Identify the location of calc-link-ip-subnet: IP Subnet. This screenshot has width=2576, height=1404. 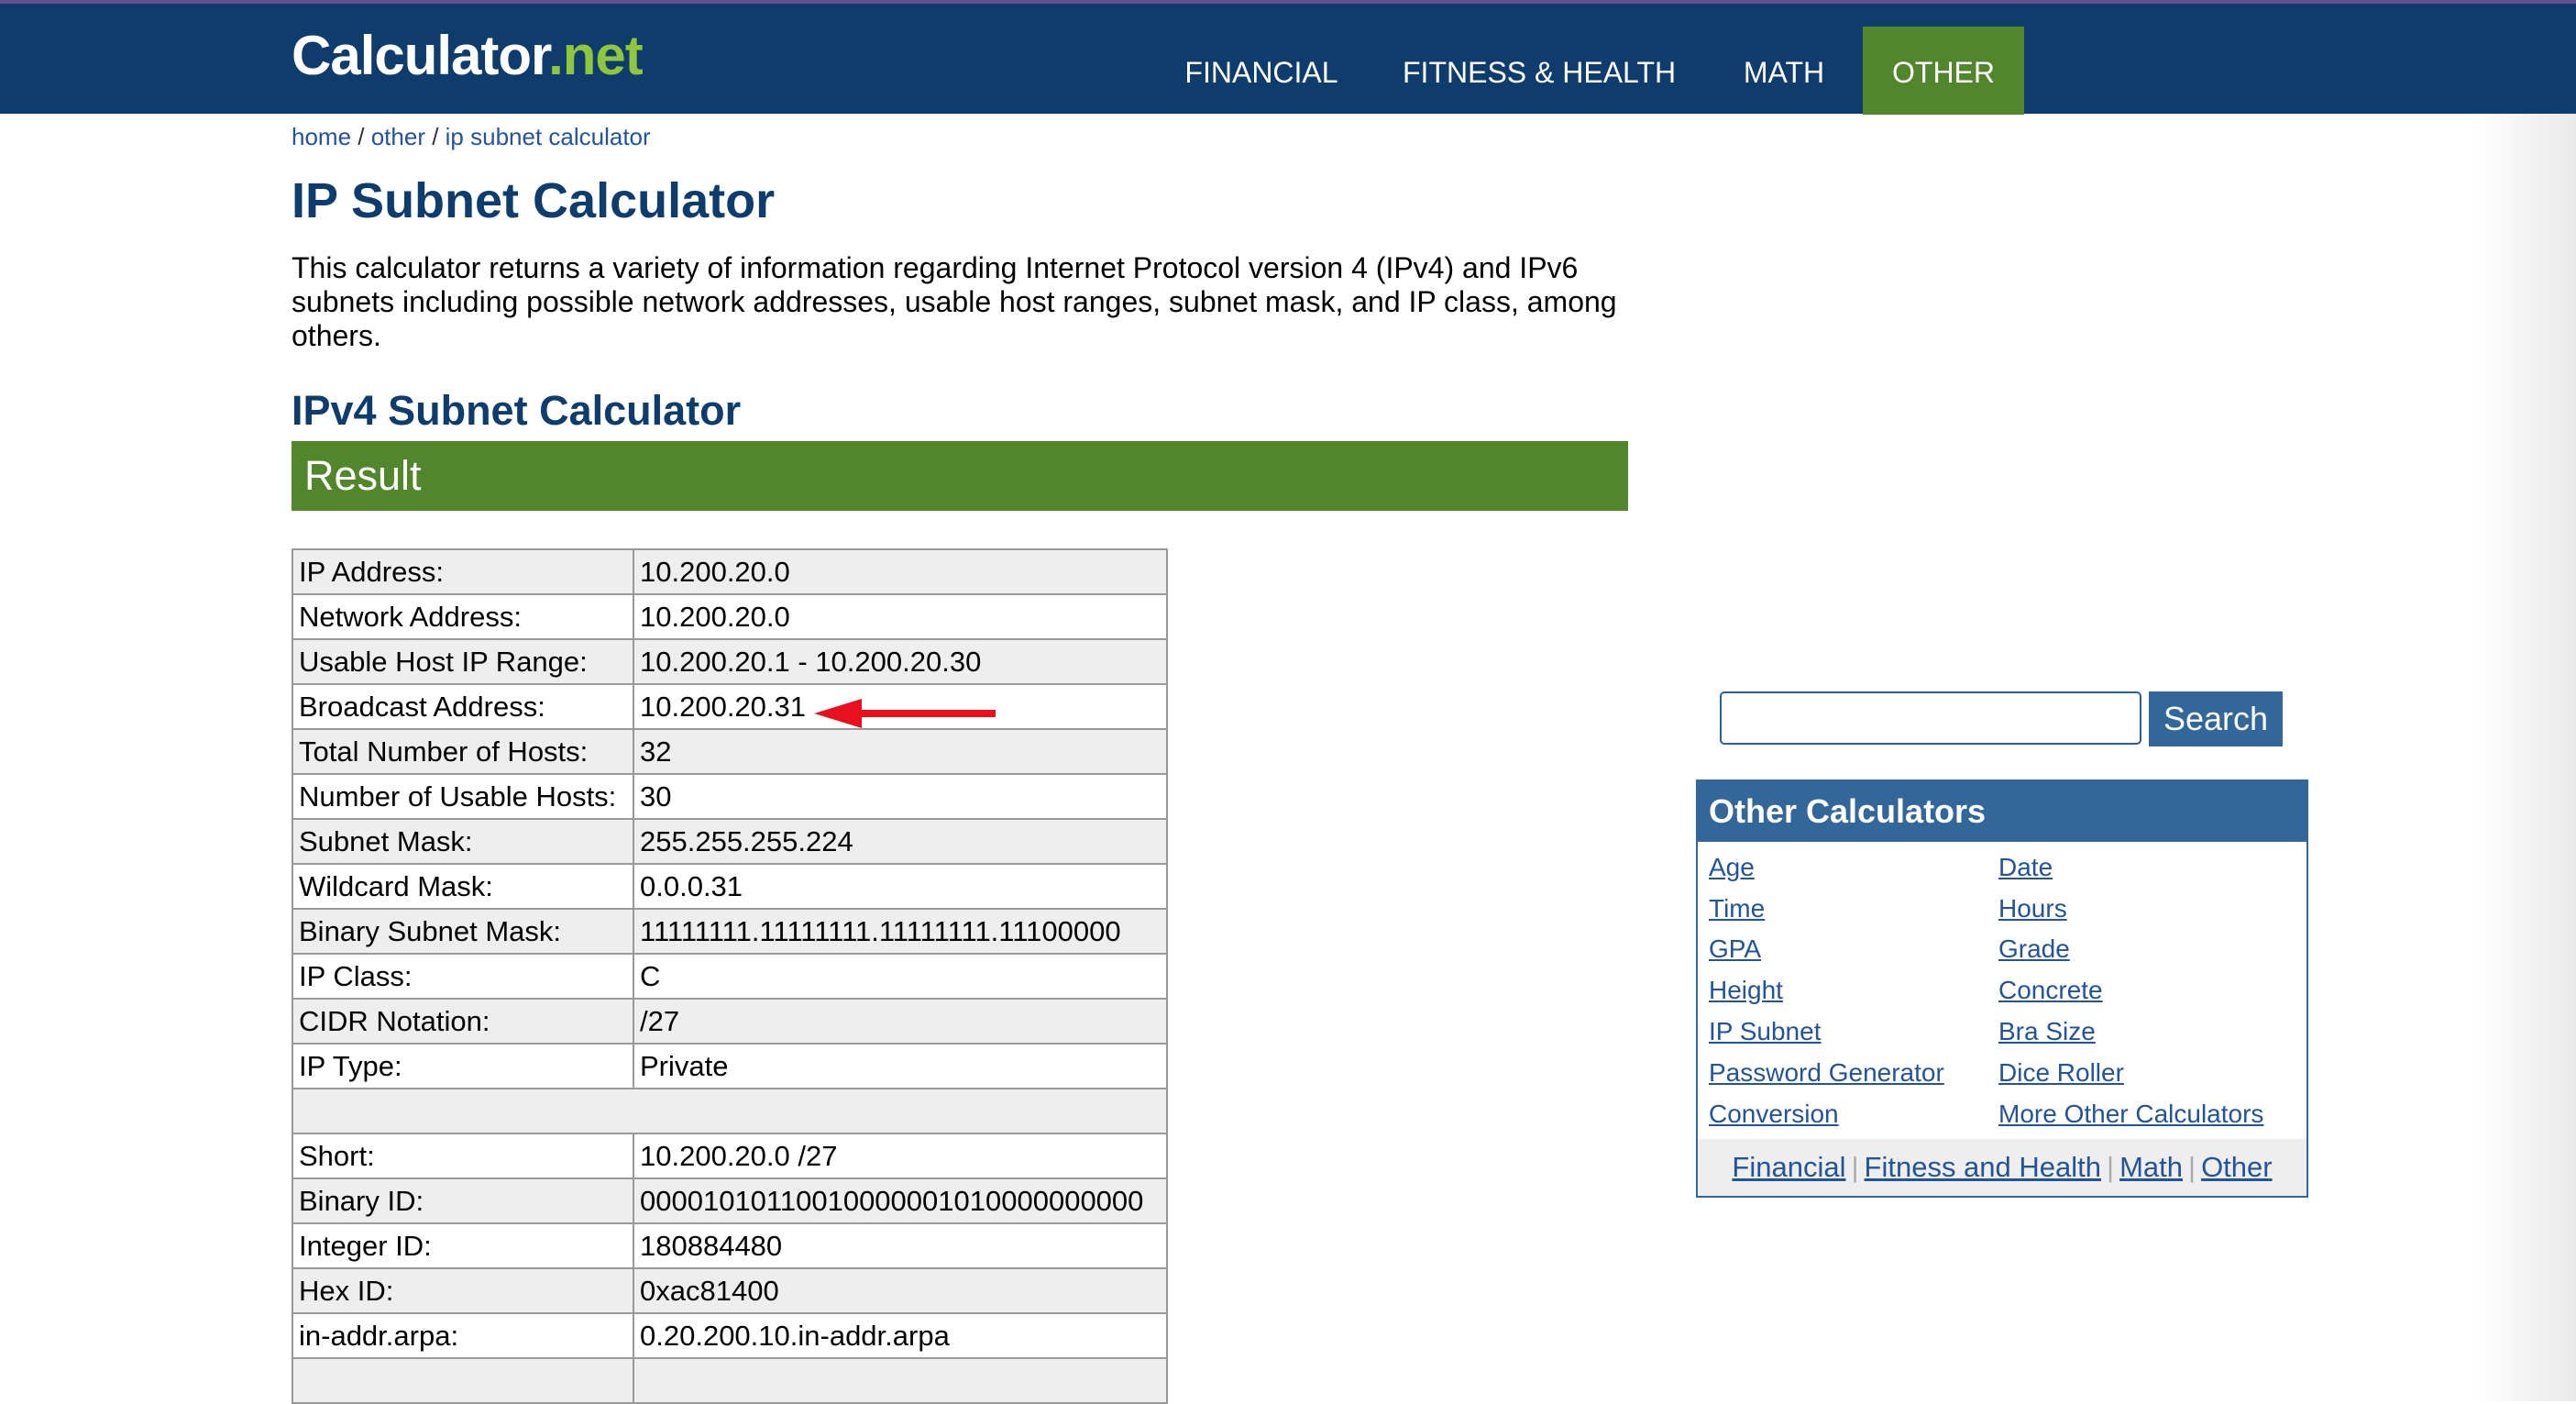
(1765, 1031).